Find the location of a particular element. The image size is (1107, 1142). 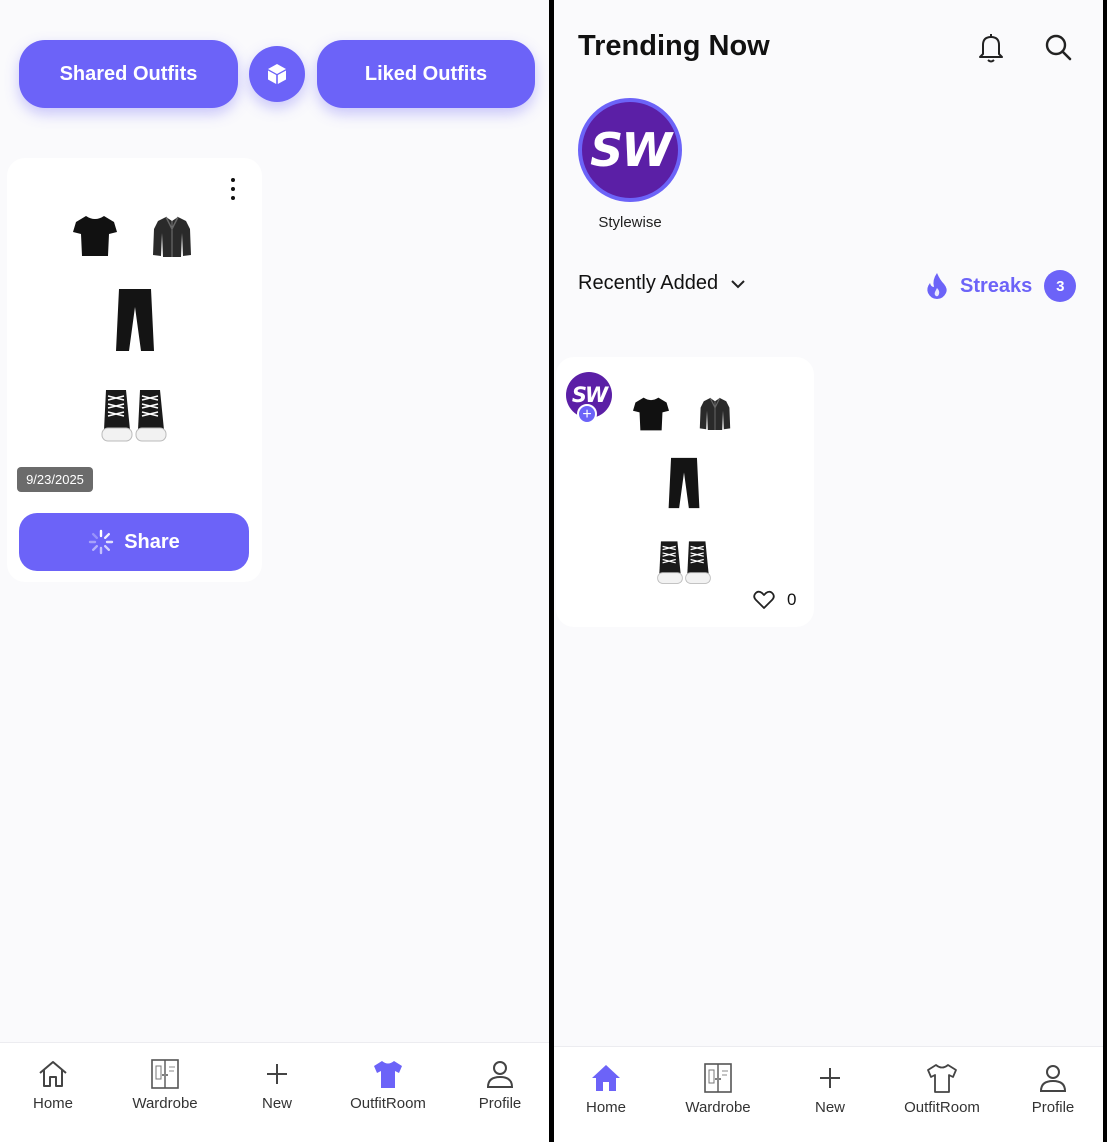

sort-dropdown: Recently Added is located at coordinates (662, 283).